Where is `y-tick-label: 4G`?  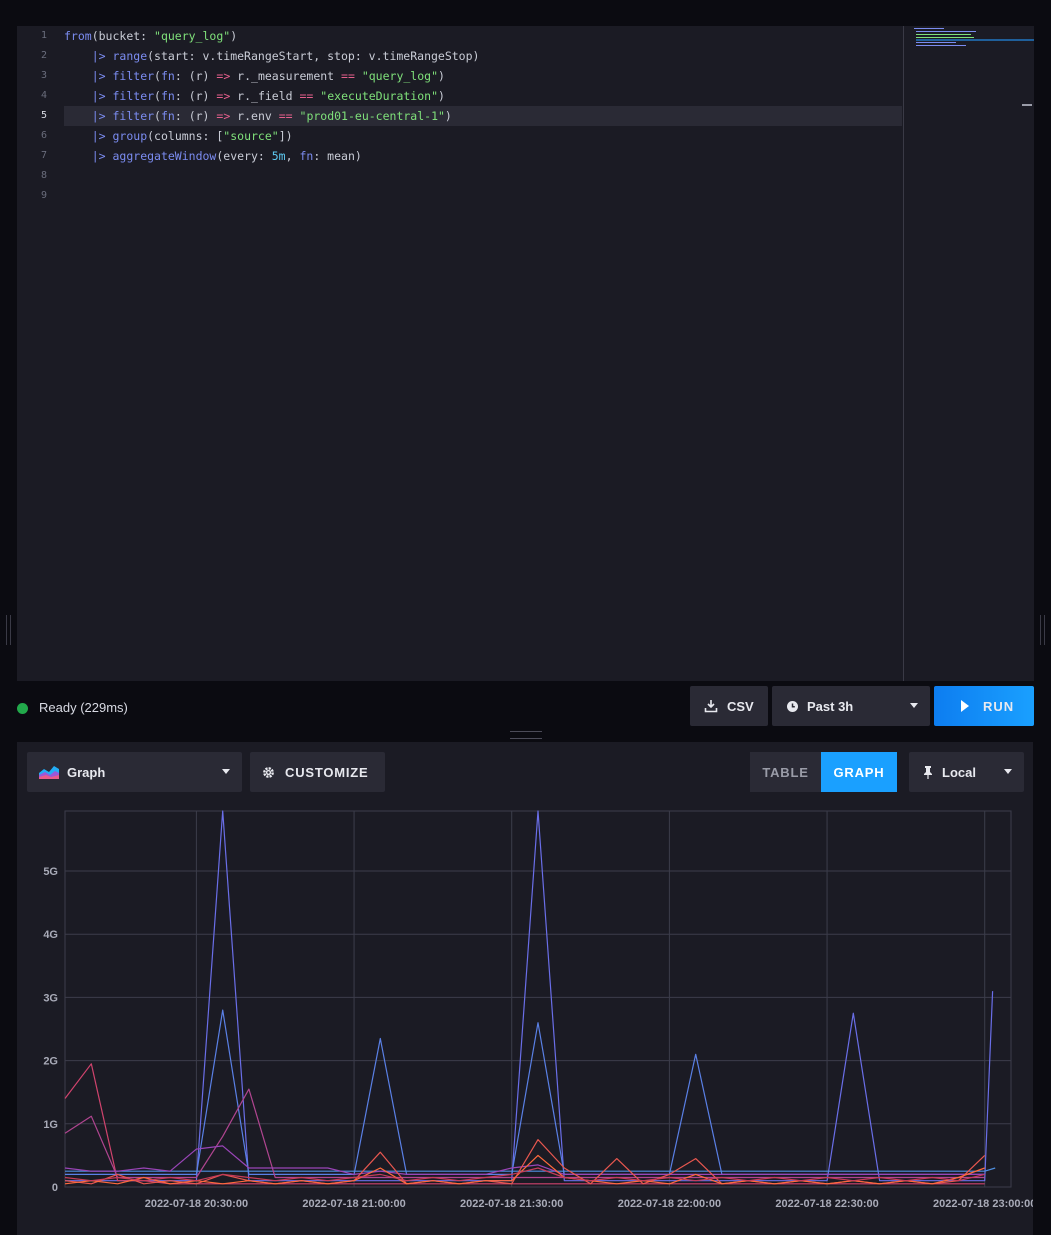
y-tick-label: 4G is located at coordinates (50, 935).